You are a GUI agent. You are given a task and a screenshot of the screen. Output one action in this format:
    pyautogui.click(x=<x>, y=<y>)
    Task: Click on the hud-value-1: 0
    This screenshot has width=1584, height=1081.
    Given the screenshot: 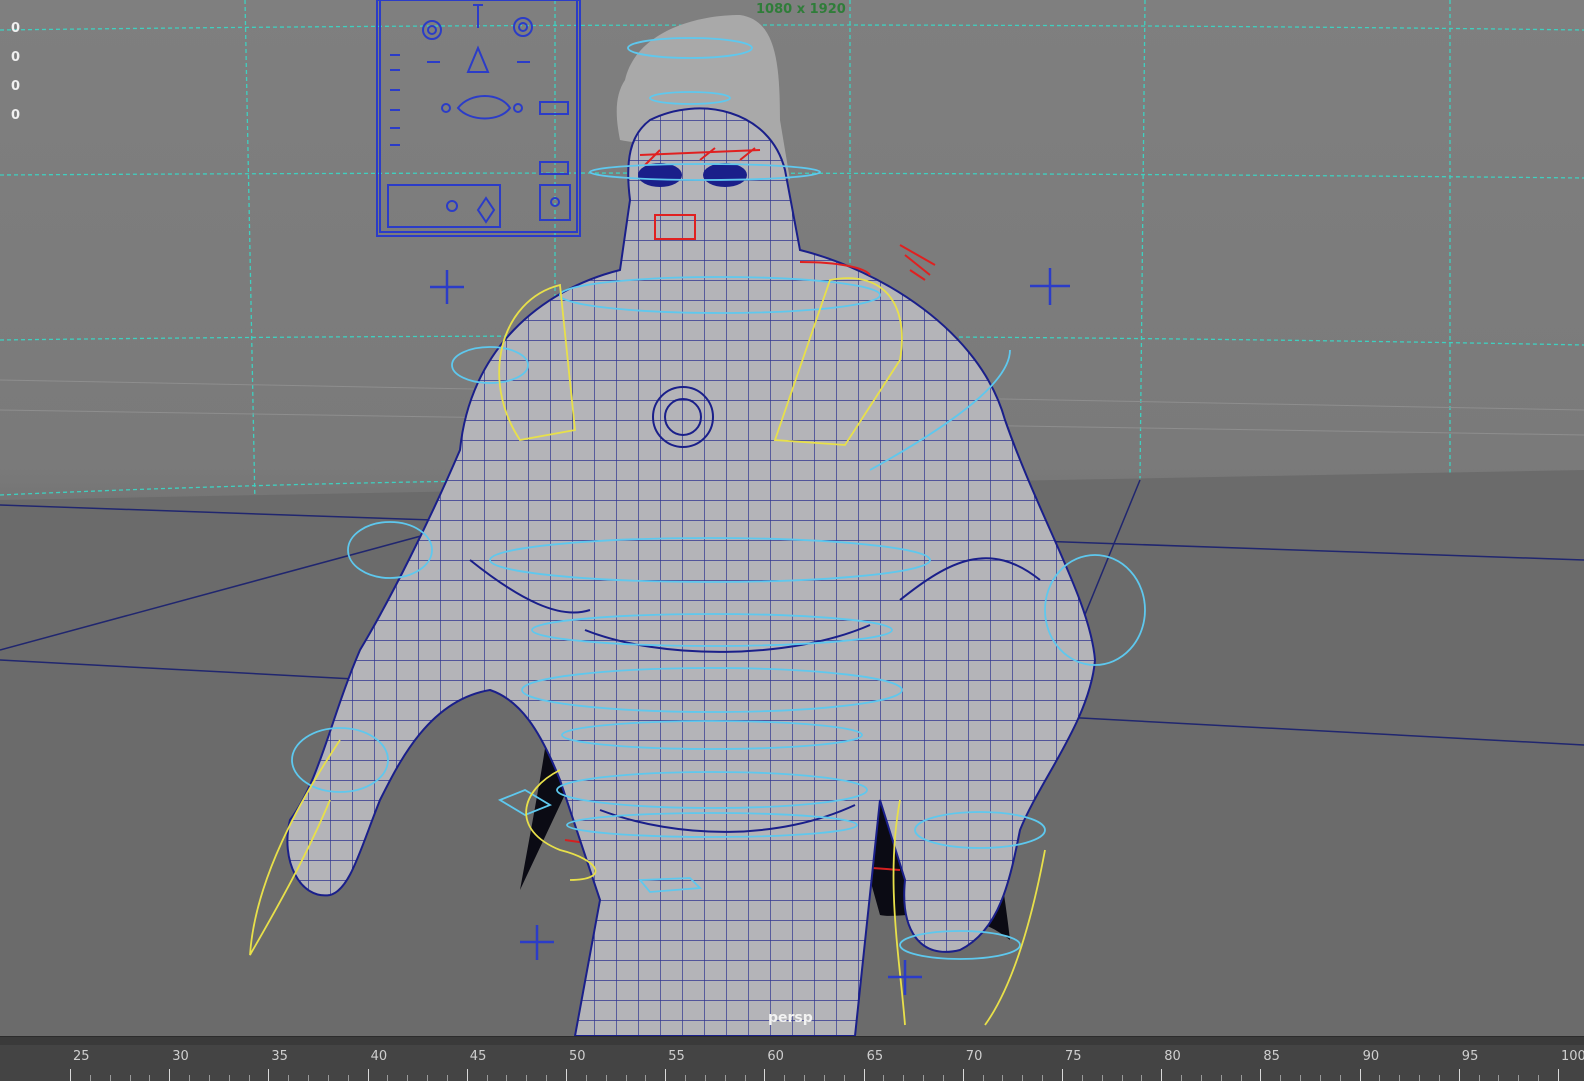 What is the action you would take?
    pyautogui.click(x=16, y=28)
    